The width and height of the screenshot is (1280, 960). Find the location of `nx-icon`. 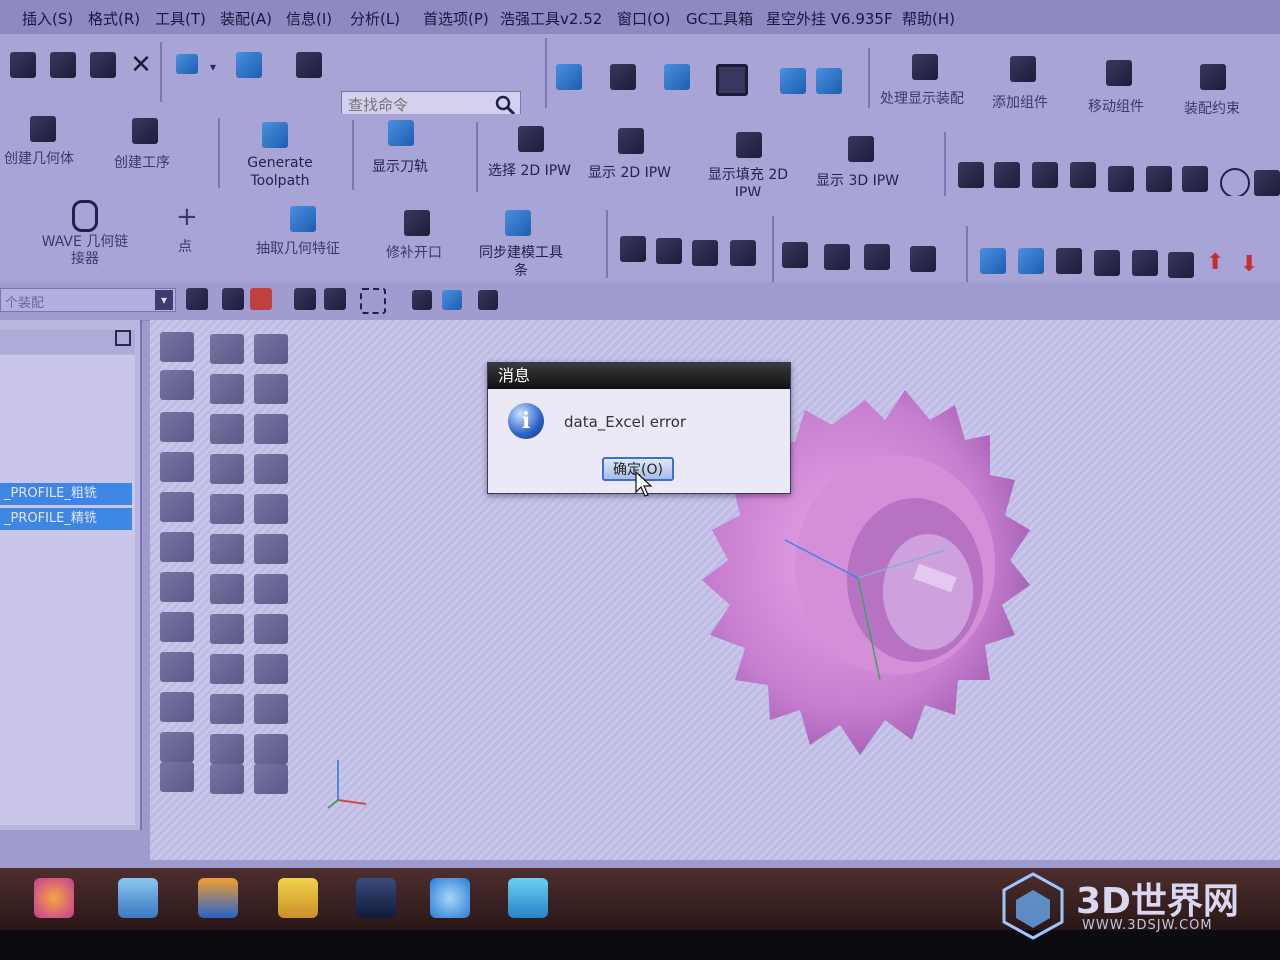

nx-icon is located at coordinates (376, 898).